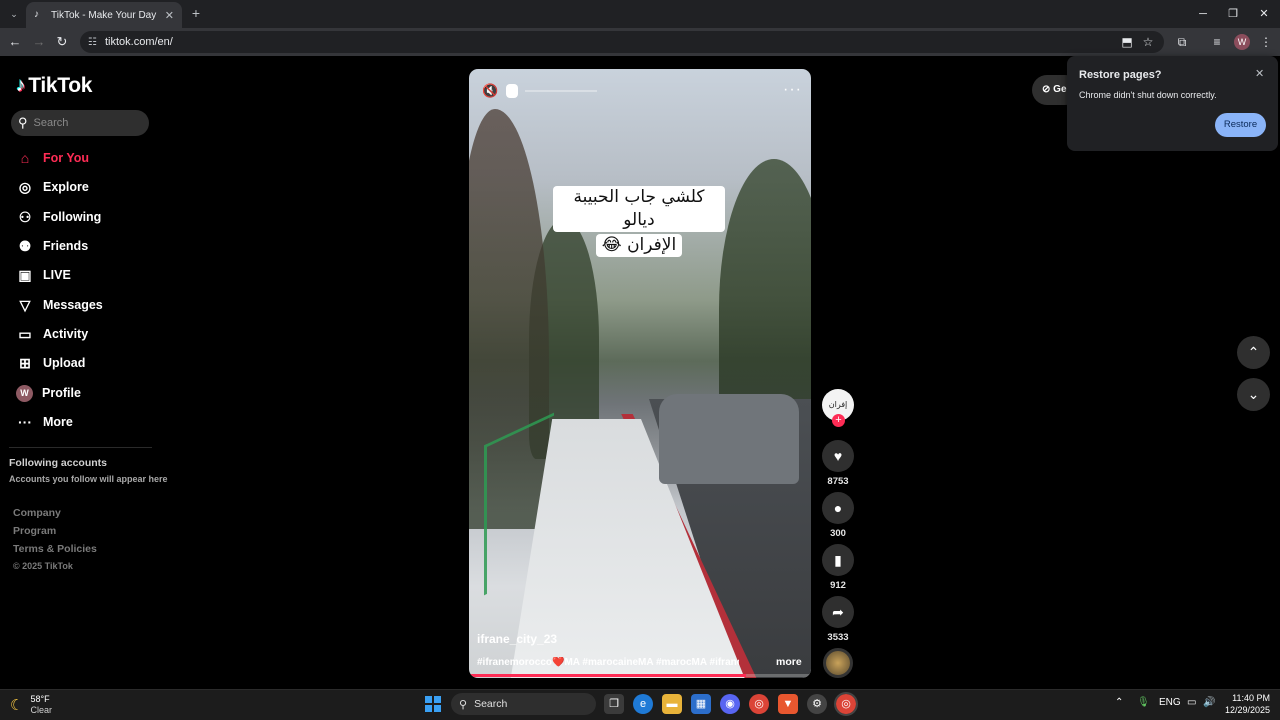 The width and height of the screenshot is (1280, 720). What do you see at coordinates (838, 663) in the screenshot?
I see `music-disc` at bounding box center [838, 663].